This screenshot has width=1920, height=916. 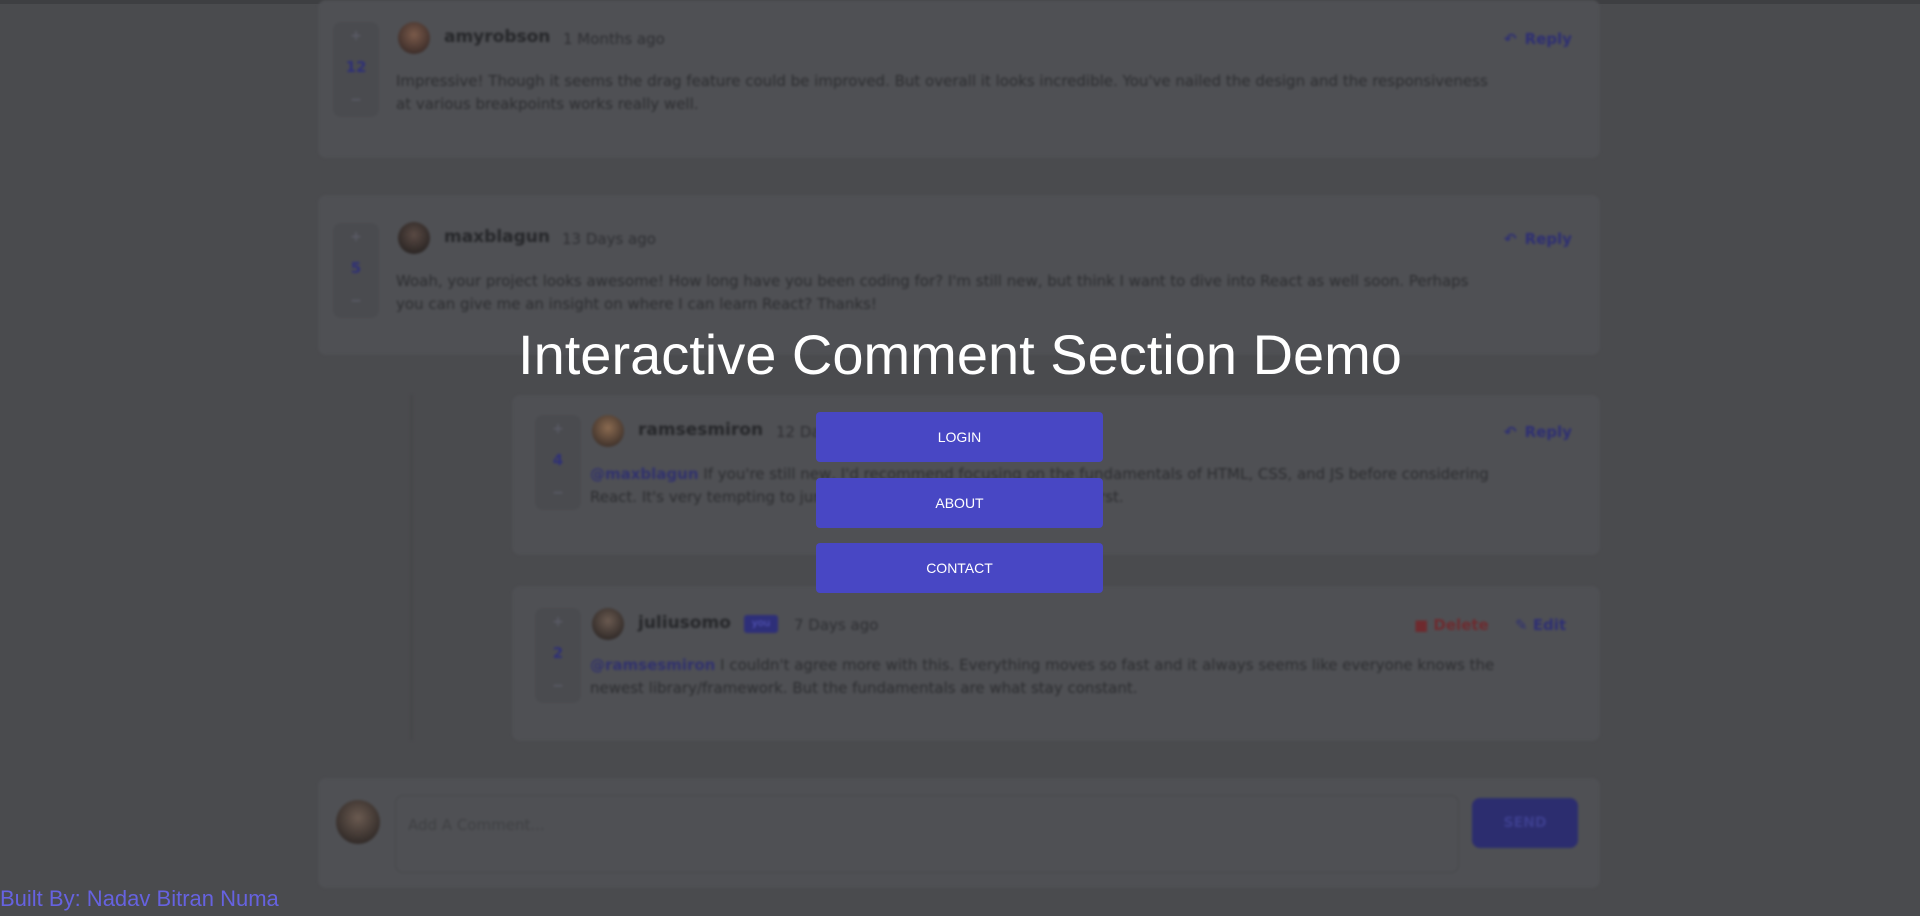 I want to click on contact-button: CONTACT, so click(x=959, y=568).